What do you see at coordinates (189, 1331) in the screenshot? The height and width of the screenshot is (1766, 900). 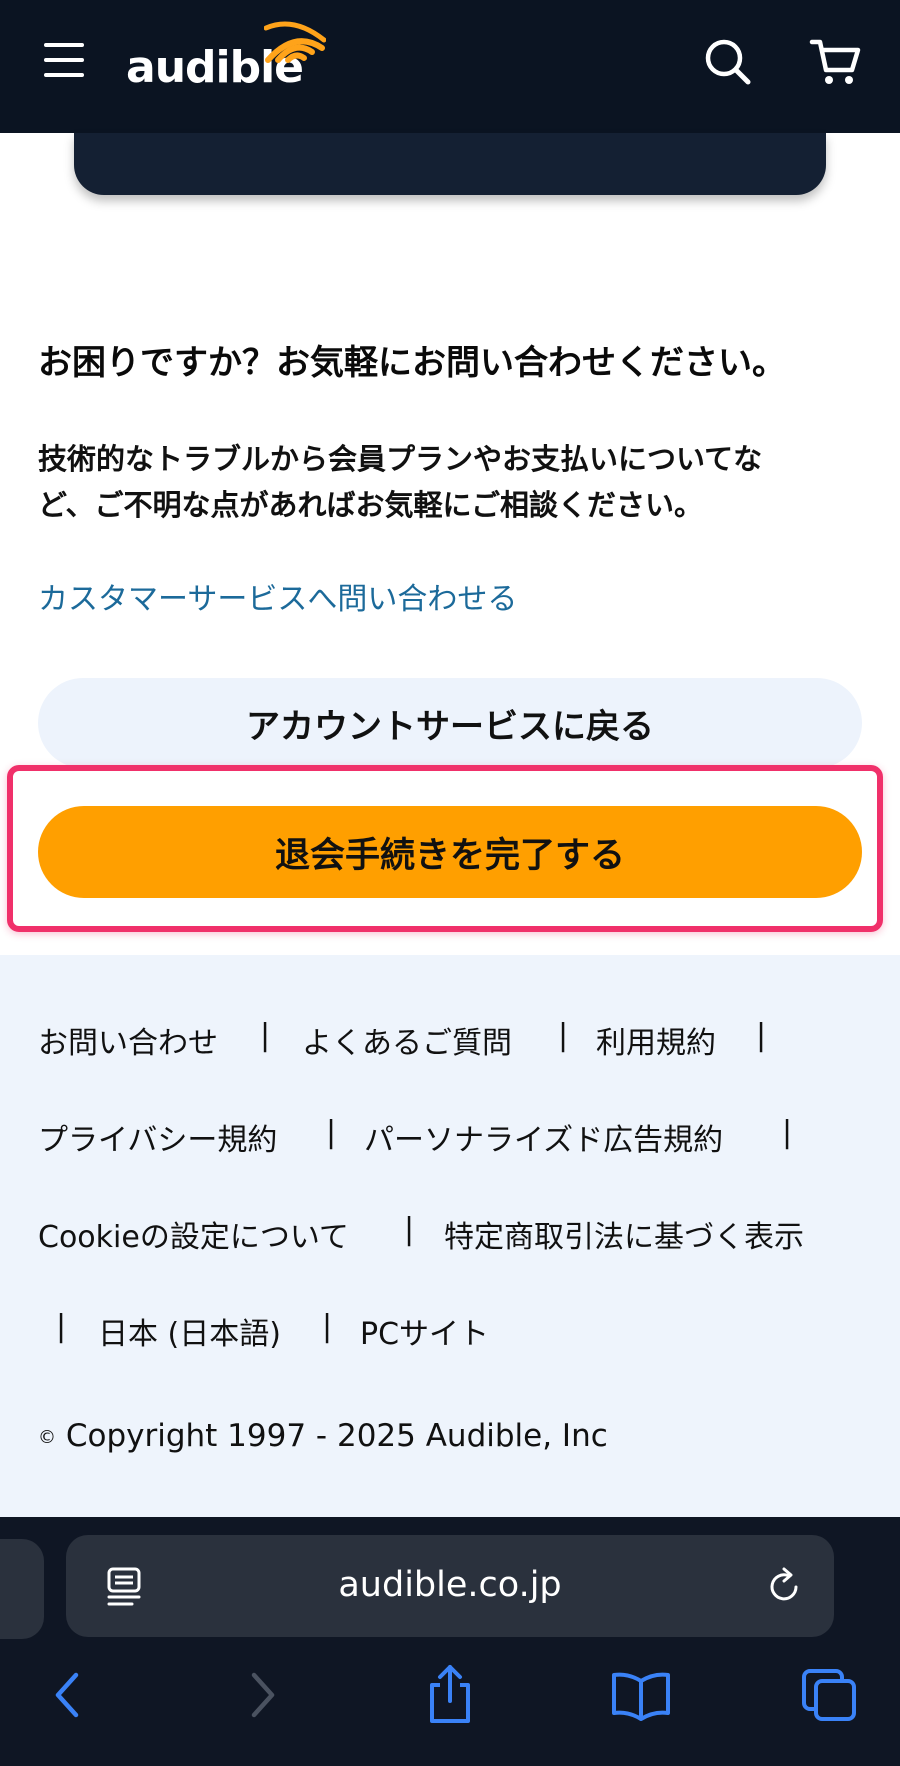 I see `footer-link-language: 日本 (日本語)` at bounding box center [189, 1331].